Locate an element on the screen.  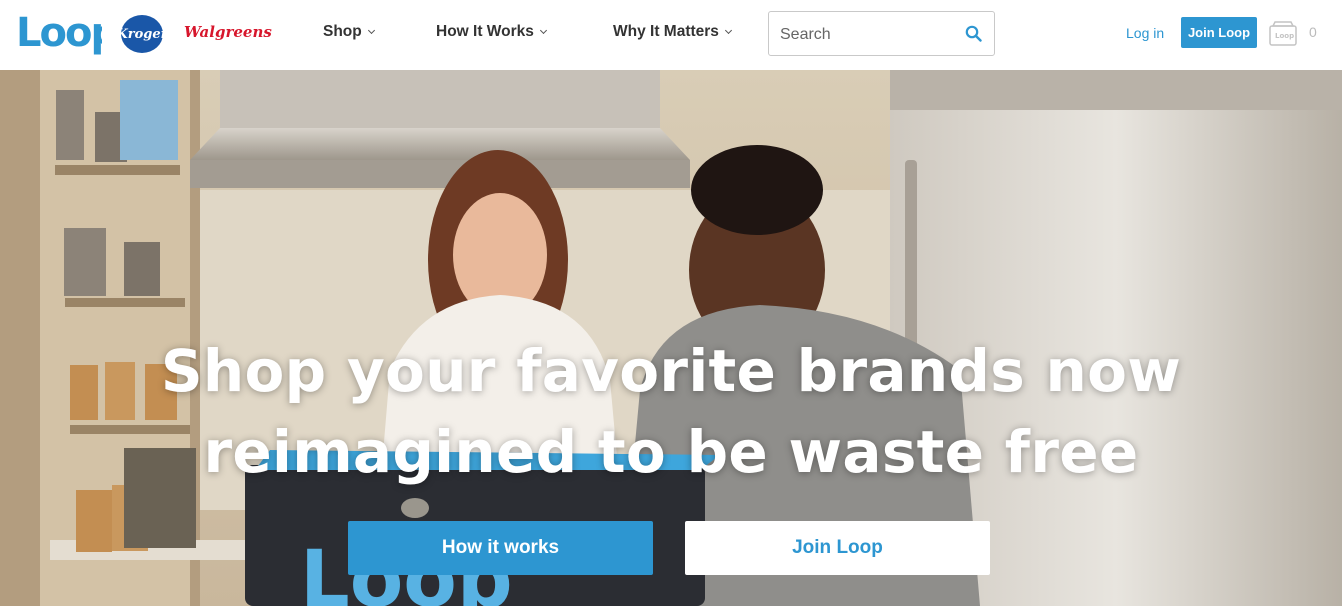
nav-why-it-matters-label: Why It Matters is located at coordinates (666, 31).